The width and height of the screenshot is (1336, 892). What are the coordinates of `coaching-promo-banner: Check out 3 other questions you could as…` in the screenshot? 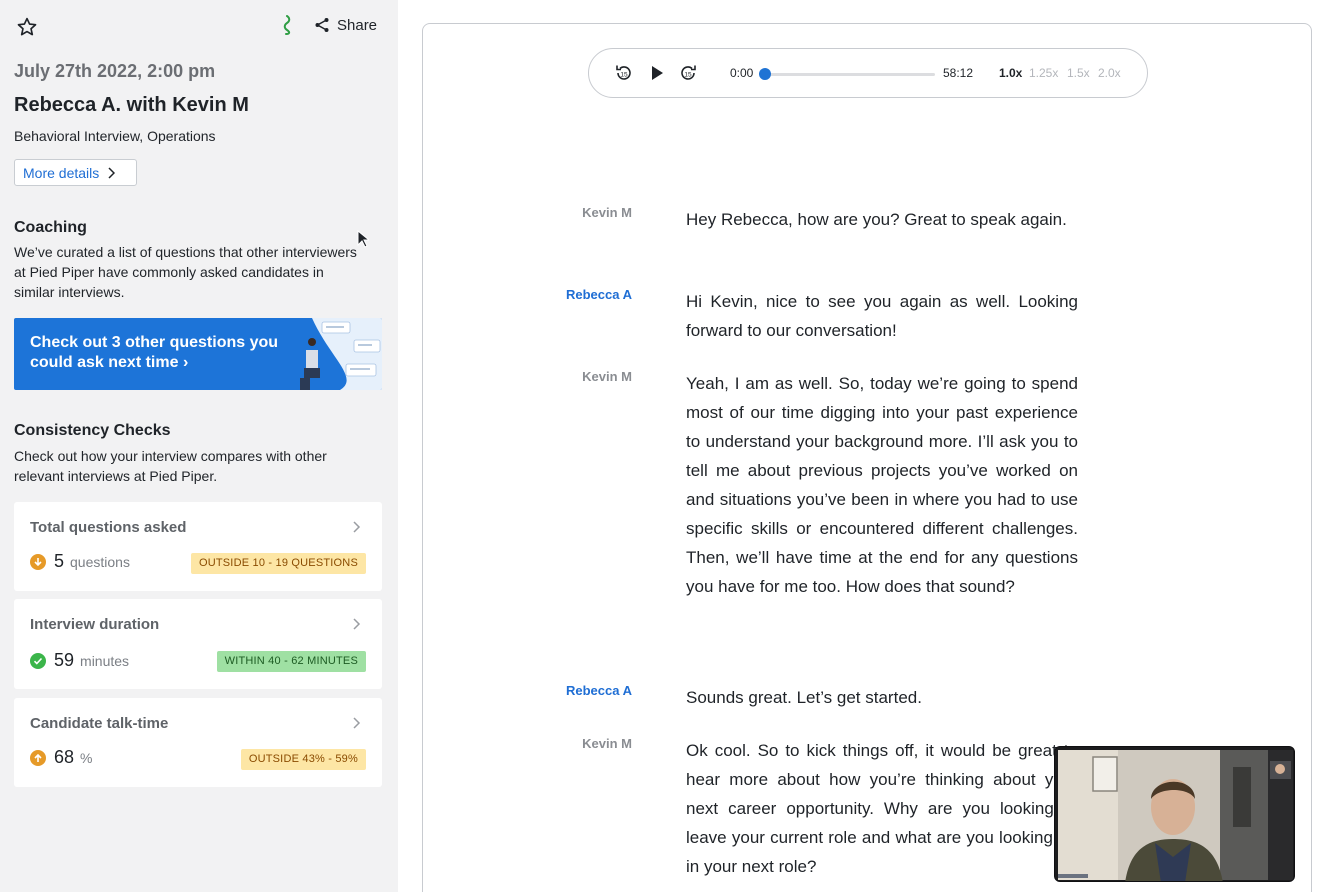 It's located at (198, 354).